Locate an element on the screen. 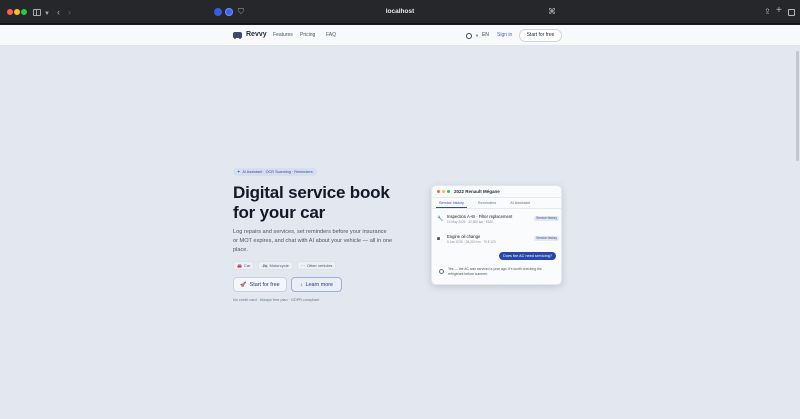 The width and height of the screenshot is (800, 419). card-tabs: Service history Reminders AI Assistant is located at coordinates (484, 204).